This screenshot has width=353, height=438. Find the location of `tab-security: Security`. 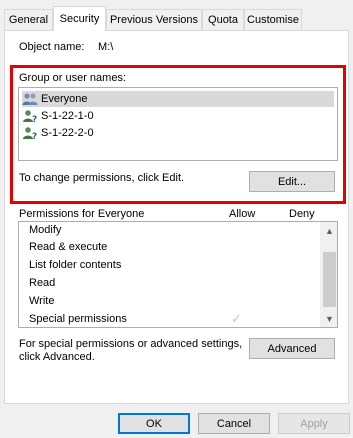

tab-security: Security is located at coordinates (79, 18).